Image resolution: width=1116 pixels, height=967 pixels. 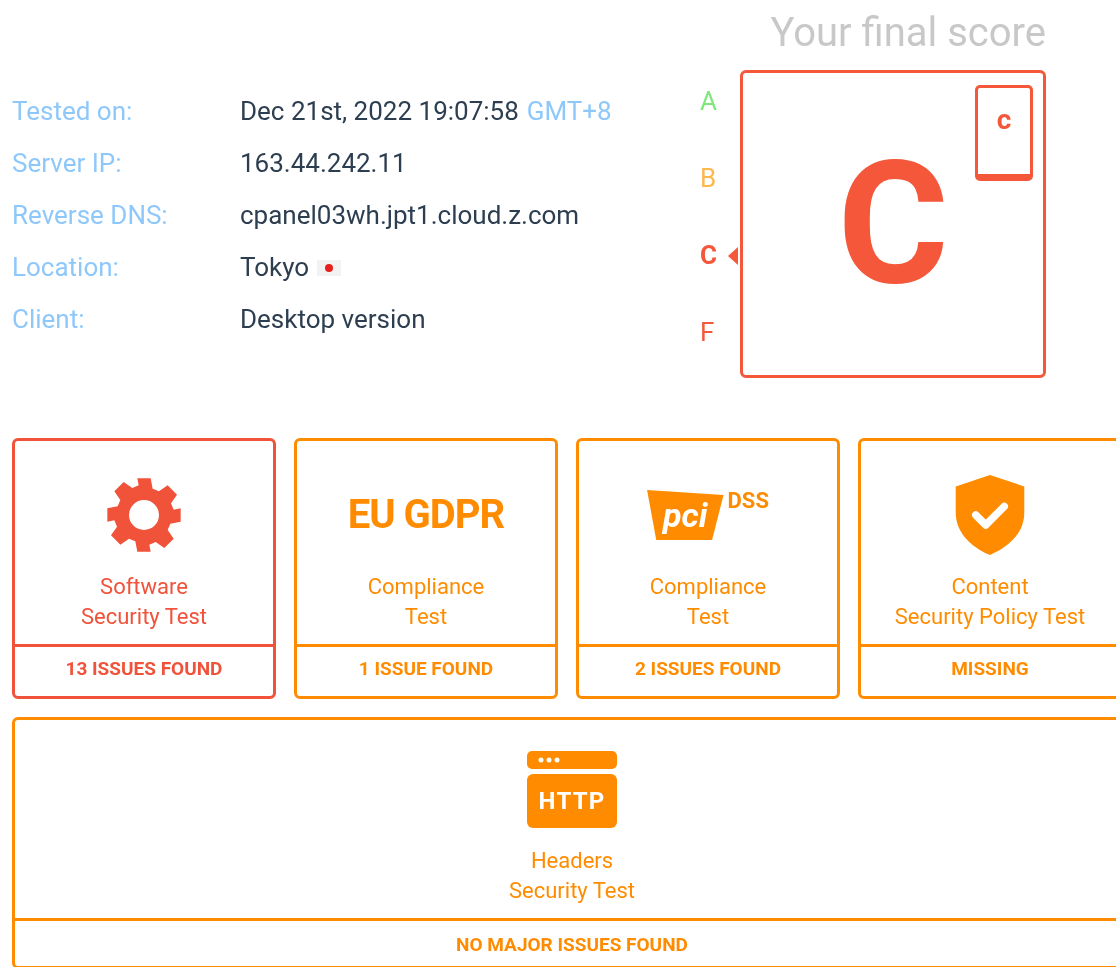 What do you see at coordinates (144, 670) in the screenshot?
I see `card-result: 13 ISSUES FOUND` at bounding box center [144, 670].